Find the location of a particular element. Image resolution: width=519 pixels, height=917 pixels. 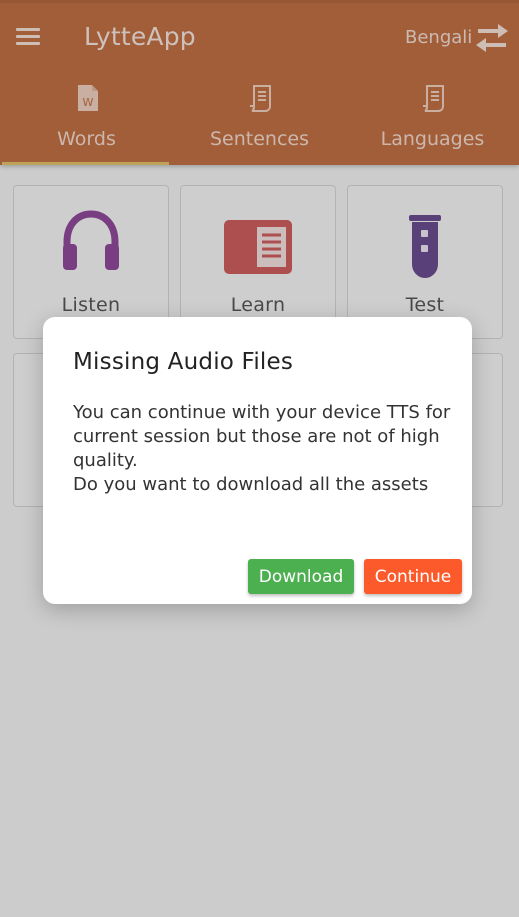

continue-button: Continue is located at coordinates (413, 576).